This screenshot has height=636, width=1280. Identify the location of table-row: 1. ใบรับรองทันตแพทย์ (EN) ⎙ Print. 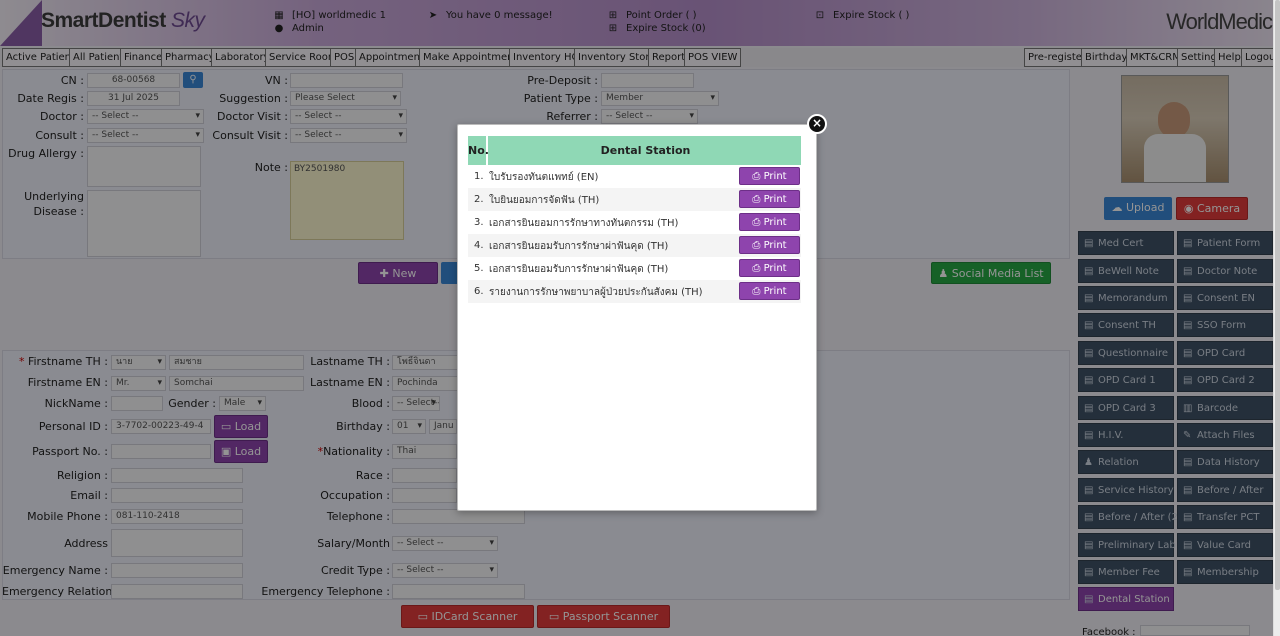
(634, 176).